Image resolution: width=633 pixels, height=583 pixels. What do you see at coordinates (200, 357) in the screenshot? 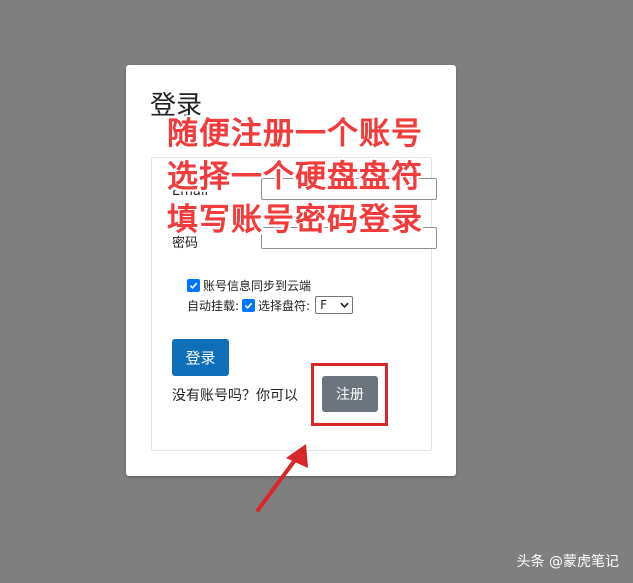
I see `login-button: 登录` at bounding box center [200, 357].